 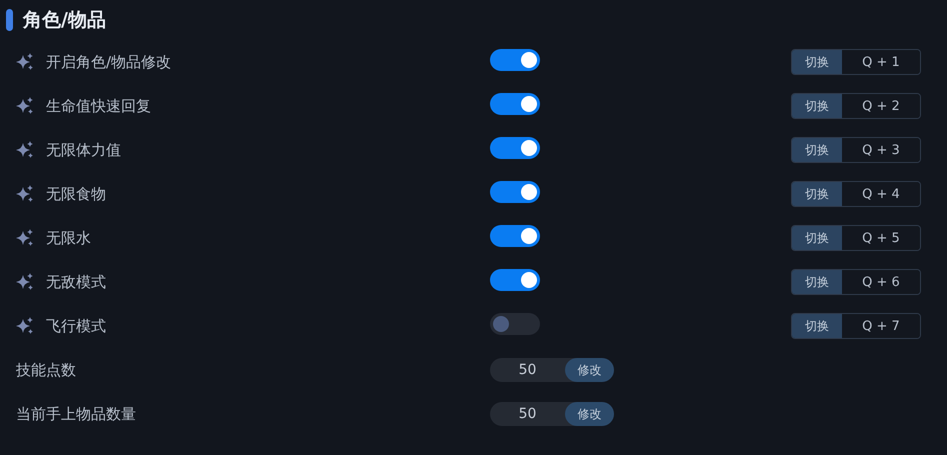 I want to click on option-label: 无限水, so click(x=68, y=238).